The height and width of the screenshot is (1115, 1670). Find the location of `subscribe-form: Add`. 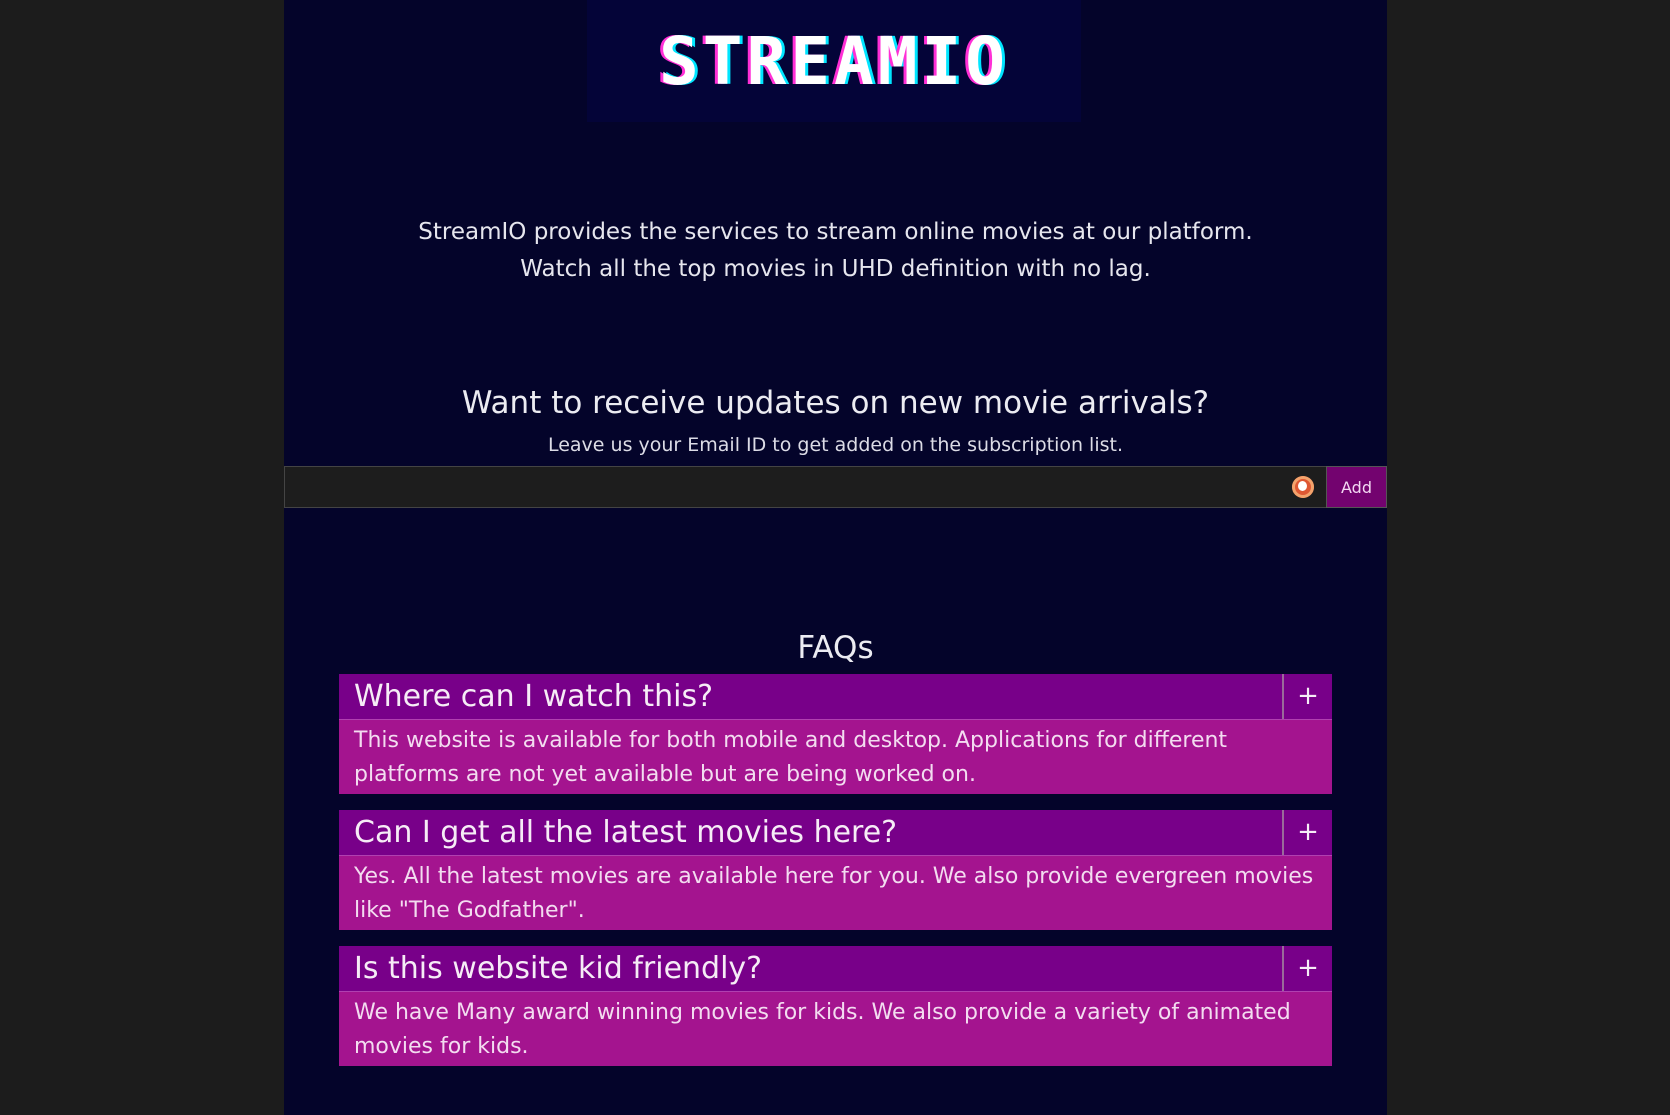

subscribe-form: Add is located at coordinates (835, 487).